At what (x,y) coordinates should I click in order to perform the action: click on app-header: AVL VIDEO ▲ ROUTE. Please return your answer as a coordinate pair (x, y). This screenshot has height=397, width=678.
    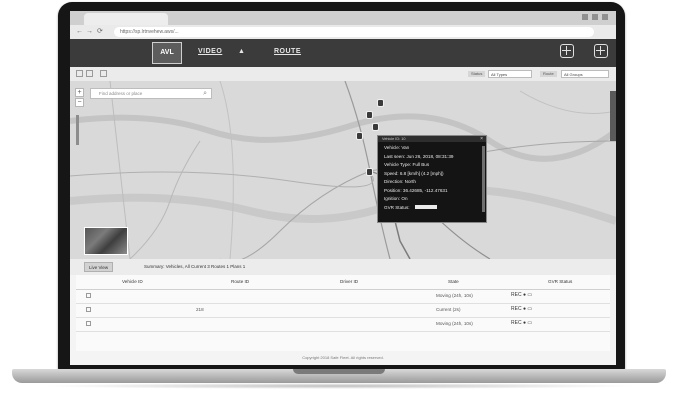
    Looking at the image, I should click on (343, 53).